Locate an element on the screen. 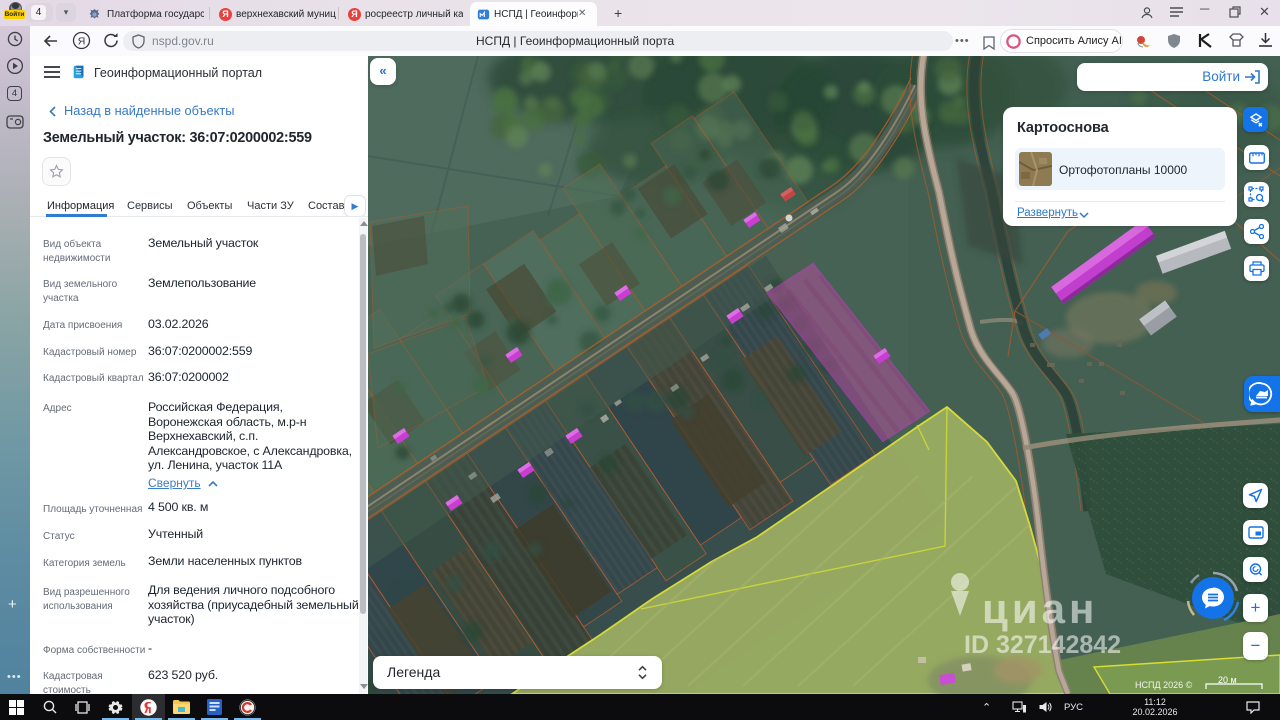 Image resolution: width=1280 pixels, height=720 pixels. svg-text: Я is located at coordinates (82, 41).